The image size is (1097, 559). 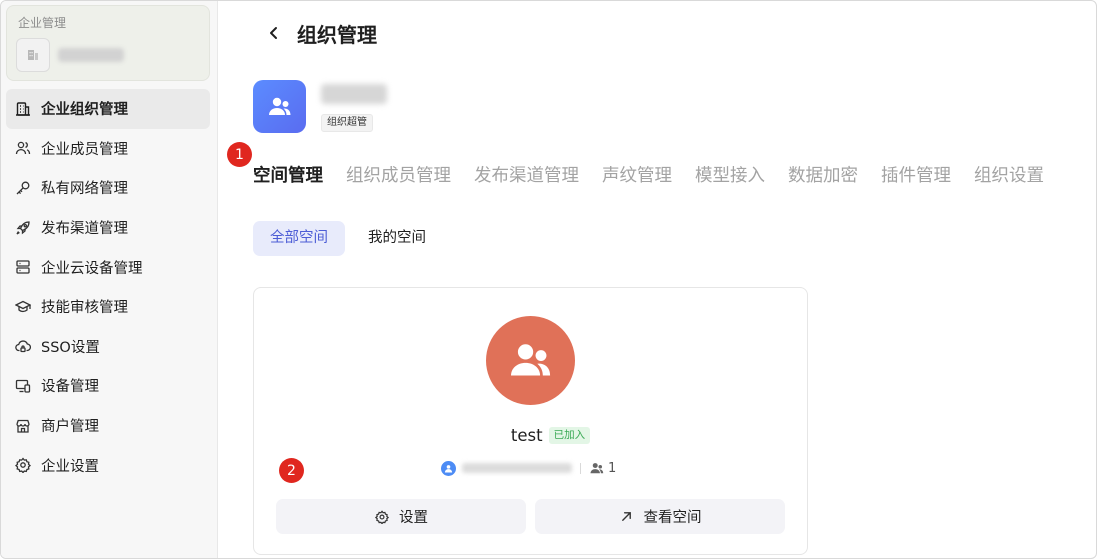 I want to click on space-avatar, so click(x=530, y=360).